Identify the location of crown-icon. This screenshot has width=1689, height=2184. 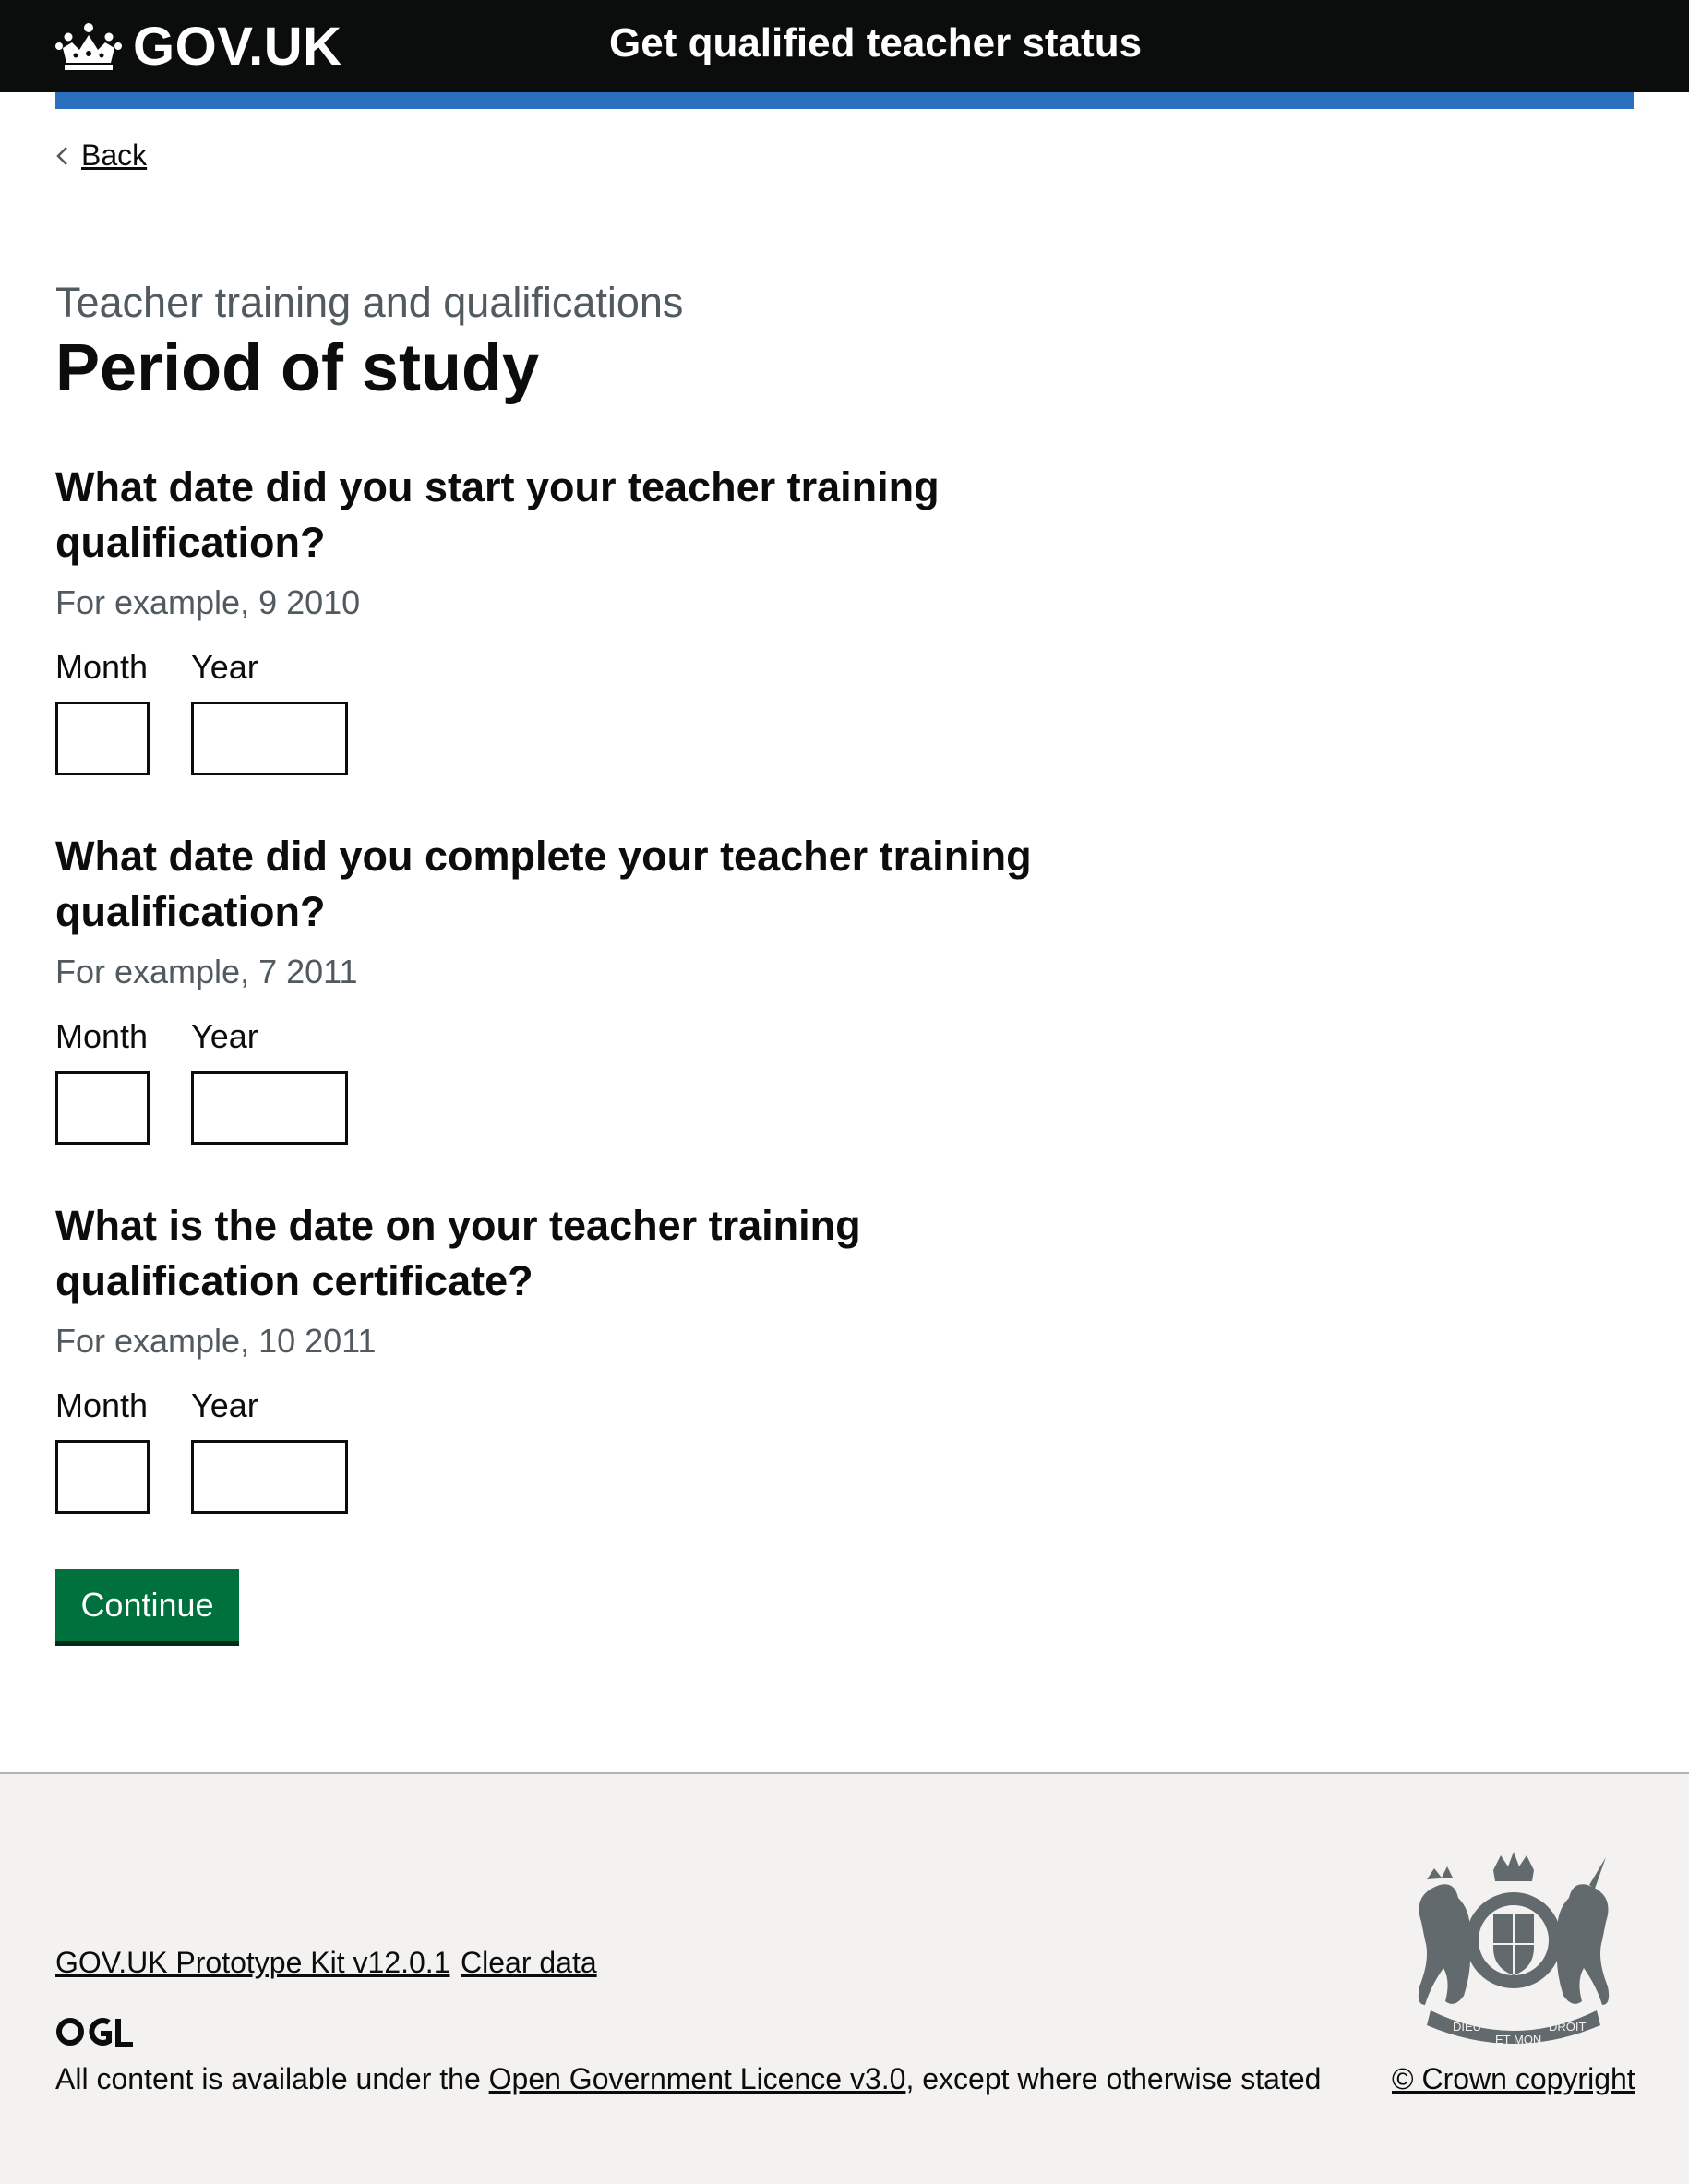
(89, 46).